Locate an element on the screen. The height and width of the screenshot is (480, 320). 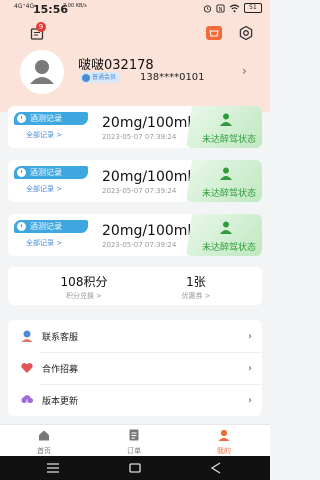
battery-indicator: 51 is located at coordinates (253, 8).